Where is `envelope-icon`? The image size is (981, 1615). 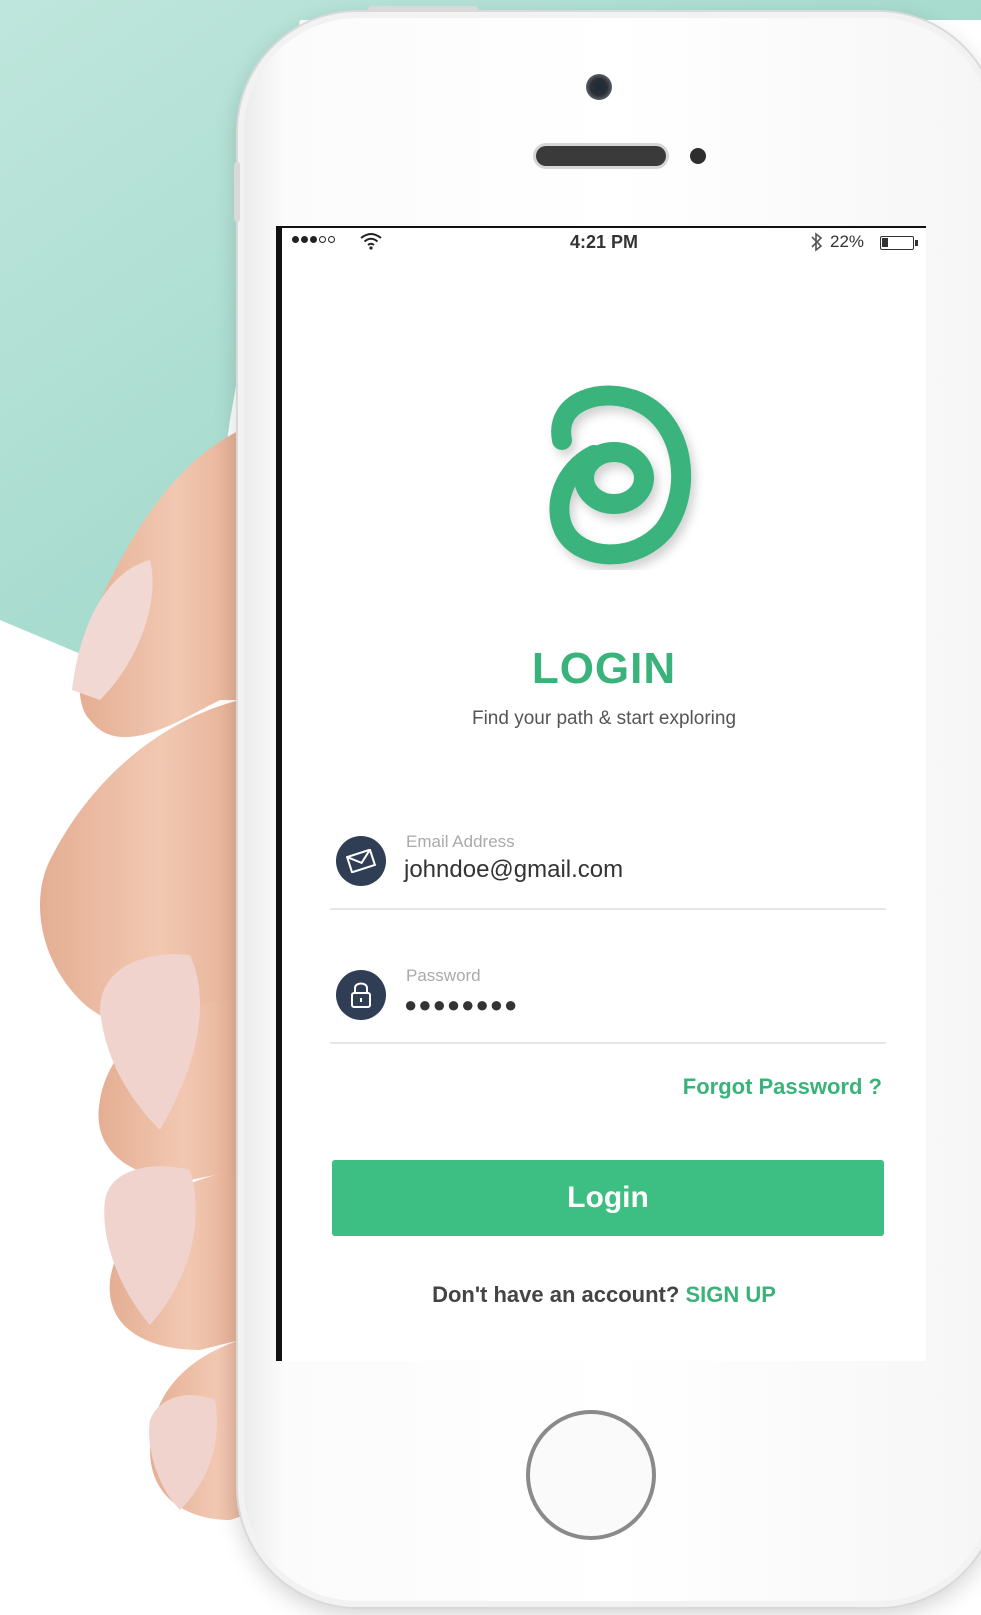 envelope-icon is located at coordinates (361, 861).